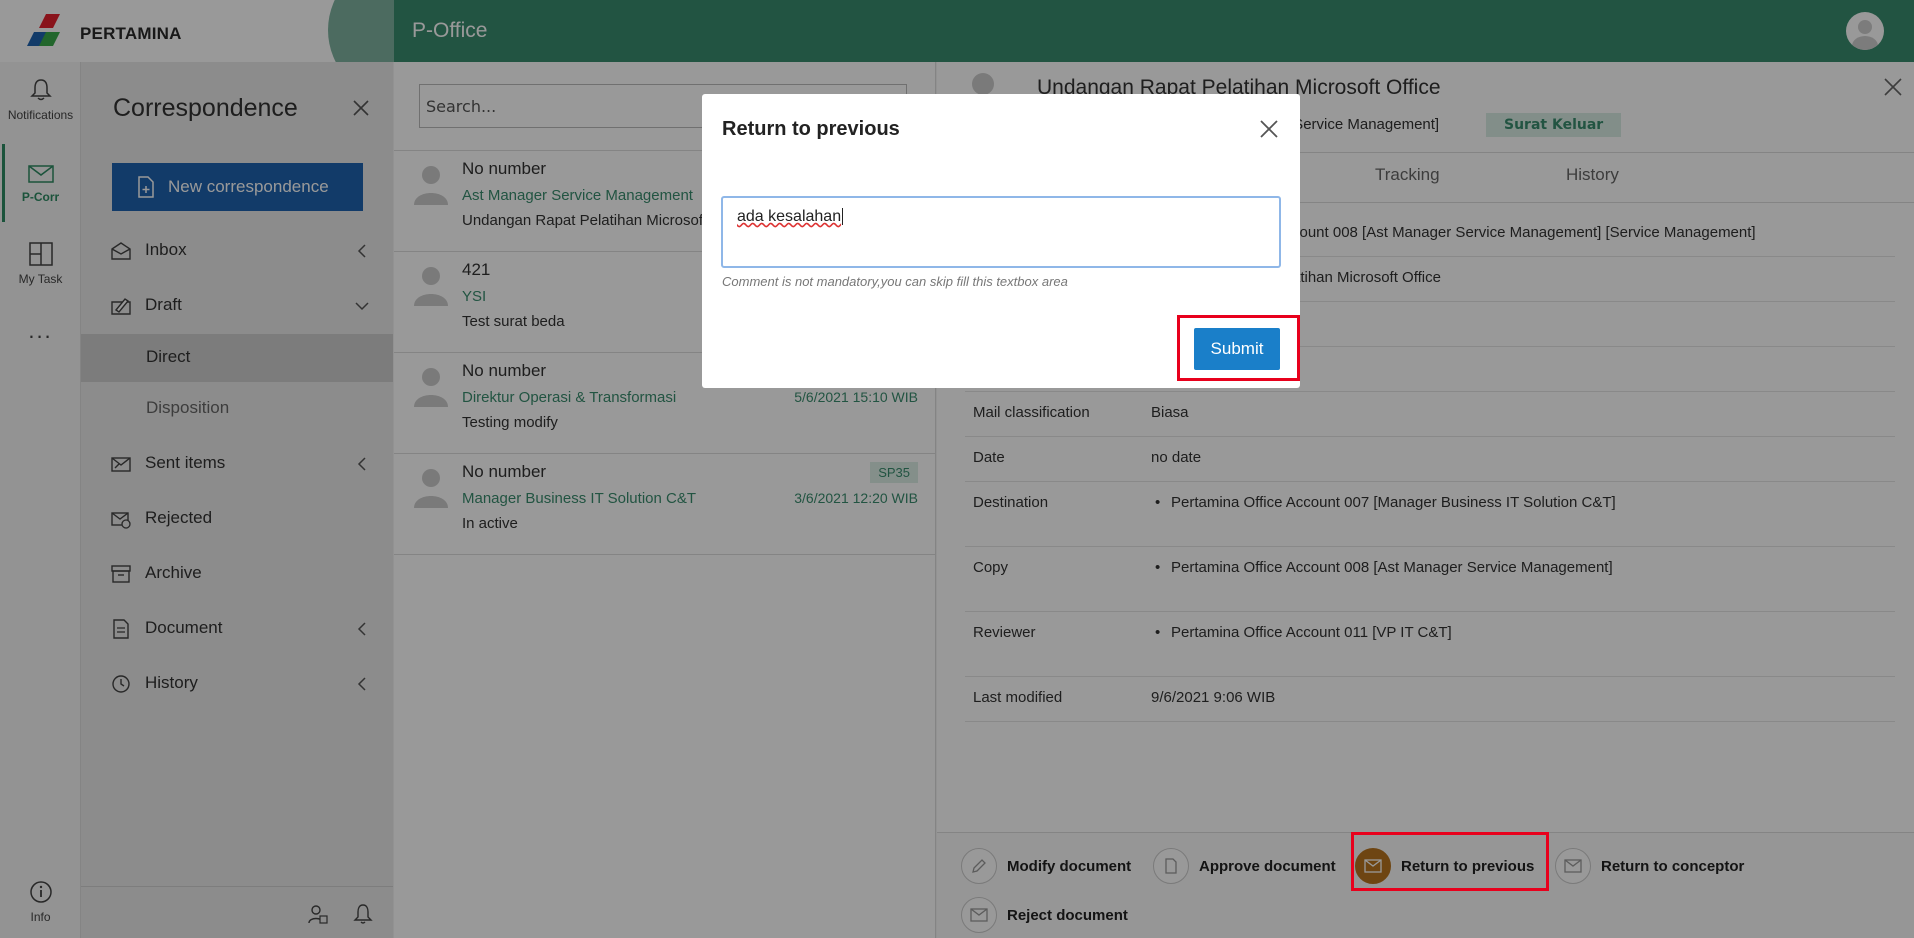 This screenshot has width=1914, height=938. Describe the element at coordinates (1269, 129) in the screenshot. I see `close-icon` at that location.